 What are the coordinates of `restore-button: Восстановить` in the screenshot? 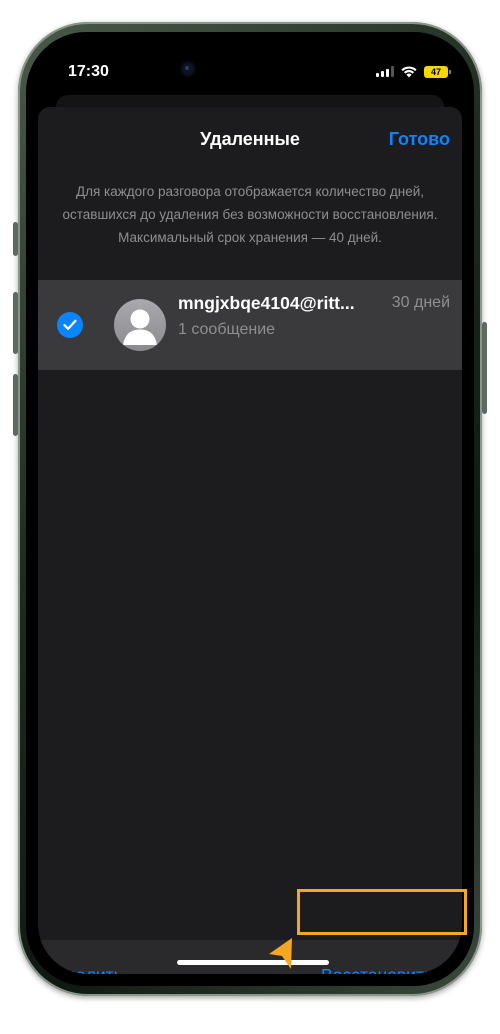 It's located at (377, 969).